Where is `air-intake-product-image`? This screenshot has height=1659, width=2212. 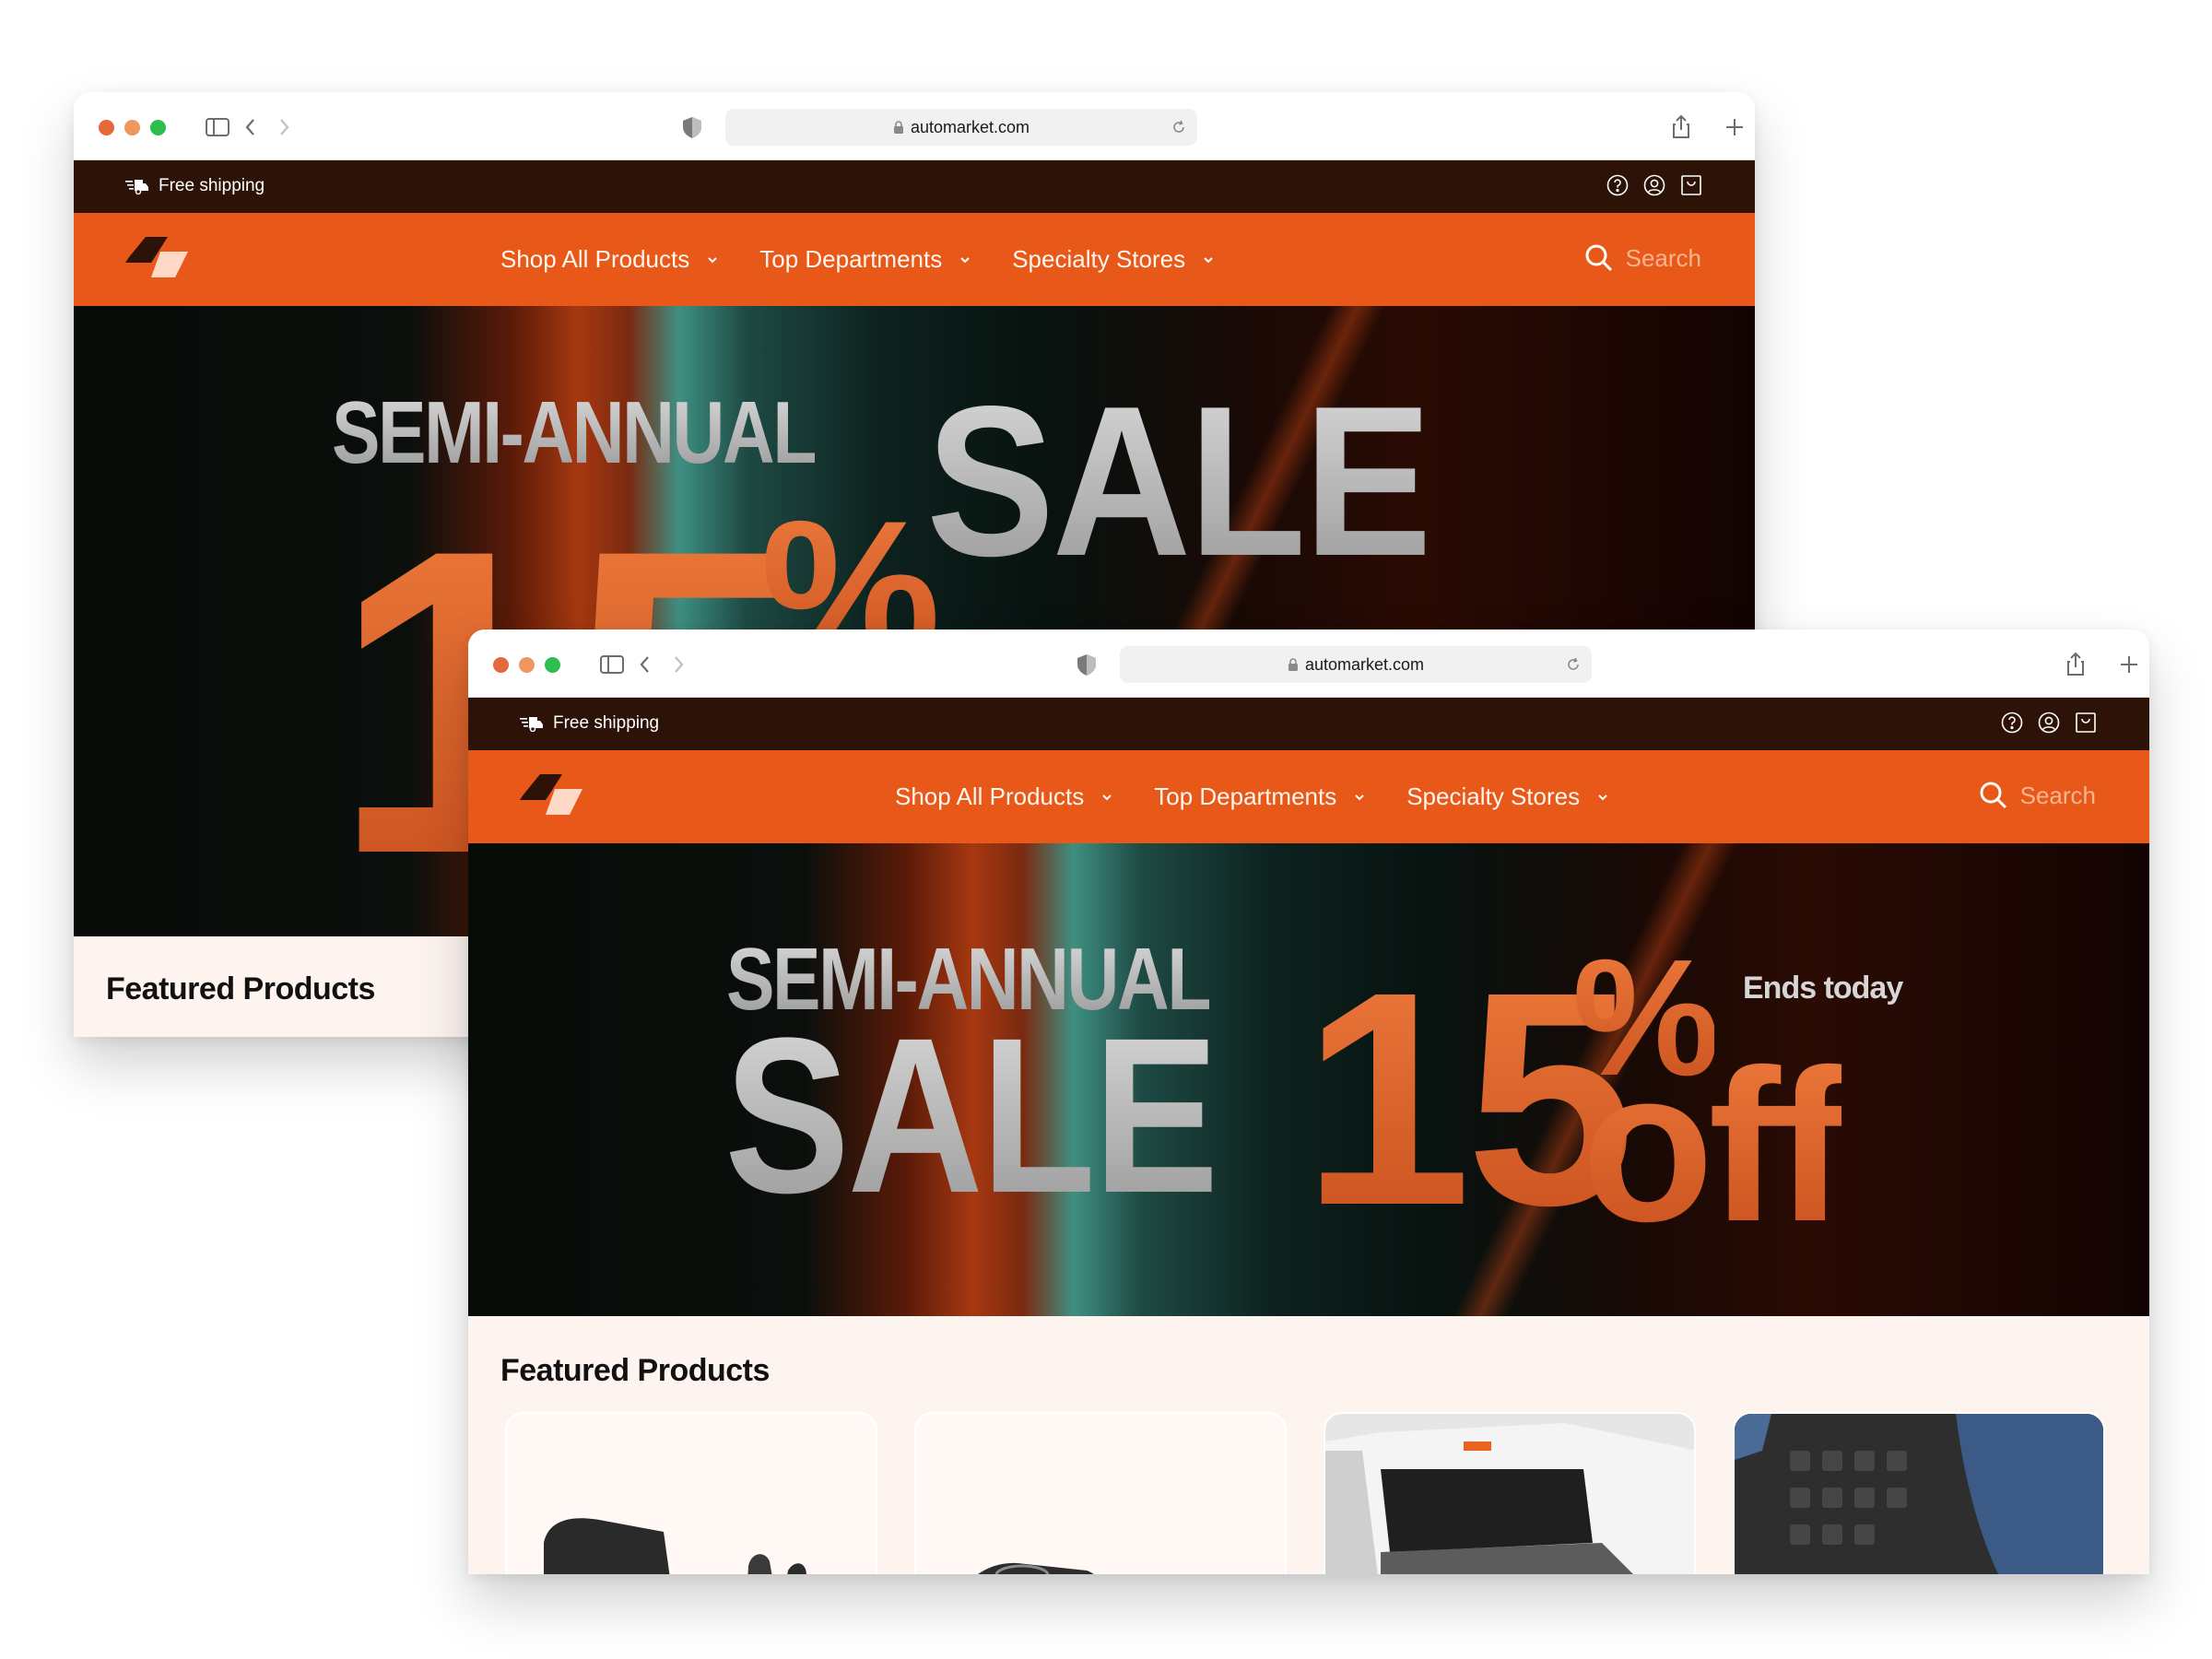 air-intake-product-image is located at coordinates (1036, 1568).